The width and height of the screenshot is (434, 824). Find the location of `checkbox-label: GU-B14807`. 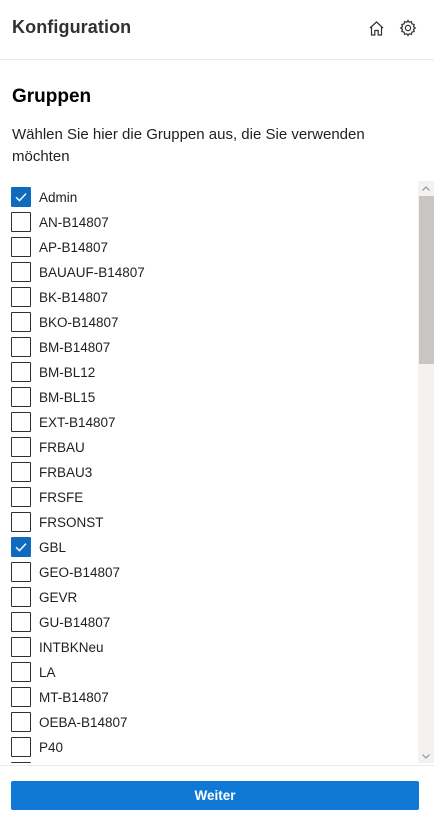

checkbox-label: GU-B14807 is located at coordinates (75, 622).